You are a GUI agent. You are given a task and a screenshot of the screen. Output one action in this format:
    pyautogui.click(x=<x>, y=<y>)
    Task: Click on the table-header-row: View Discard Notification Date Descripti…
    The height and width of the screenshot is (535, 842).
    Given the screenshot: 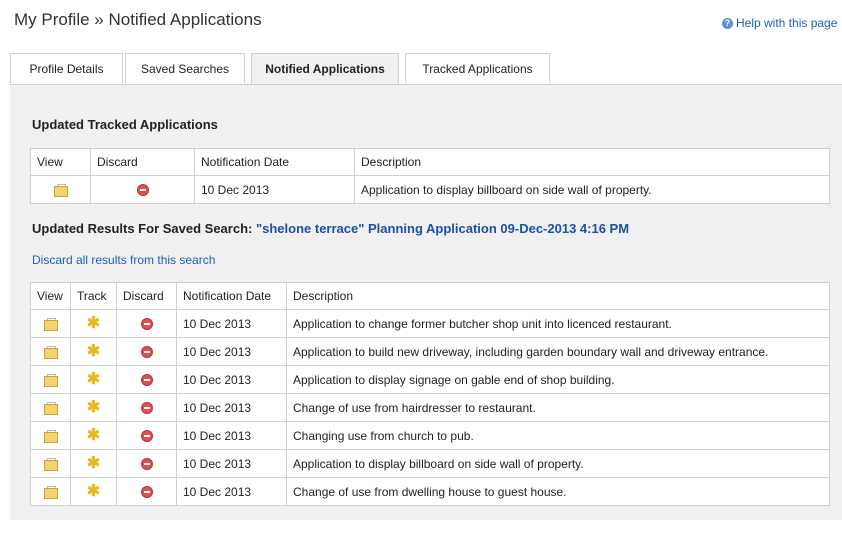 What is the action you would take?
    pyautogui.click(x=430, y=162)
    